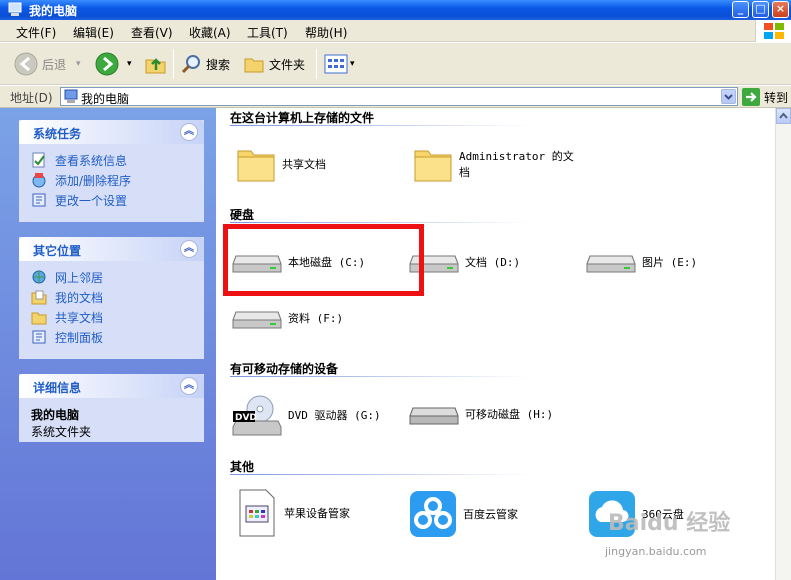  Describe the element at coordinates (246, 418) in the screenshot. I see `svg-text: DVD` at that location.